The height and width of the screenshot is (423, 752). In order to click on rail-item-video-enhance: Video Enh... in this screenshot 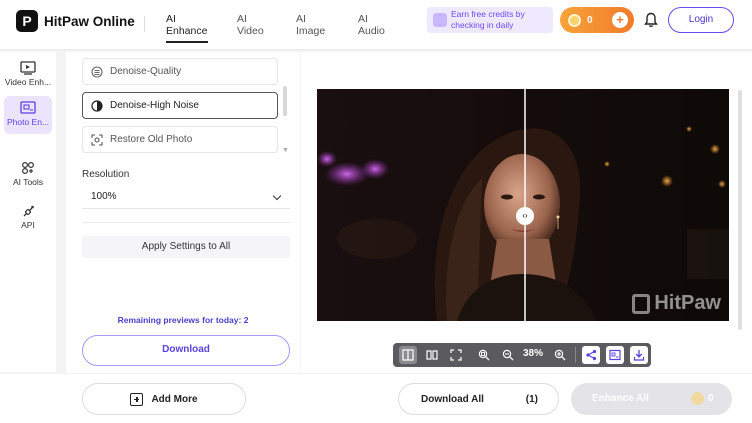, I will do `click(28, 75)`.